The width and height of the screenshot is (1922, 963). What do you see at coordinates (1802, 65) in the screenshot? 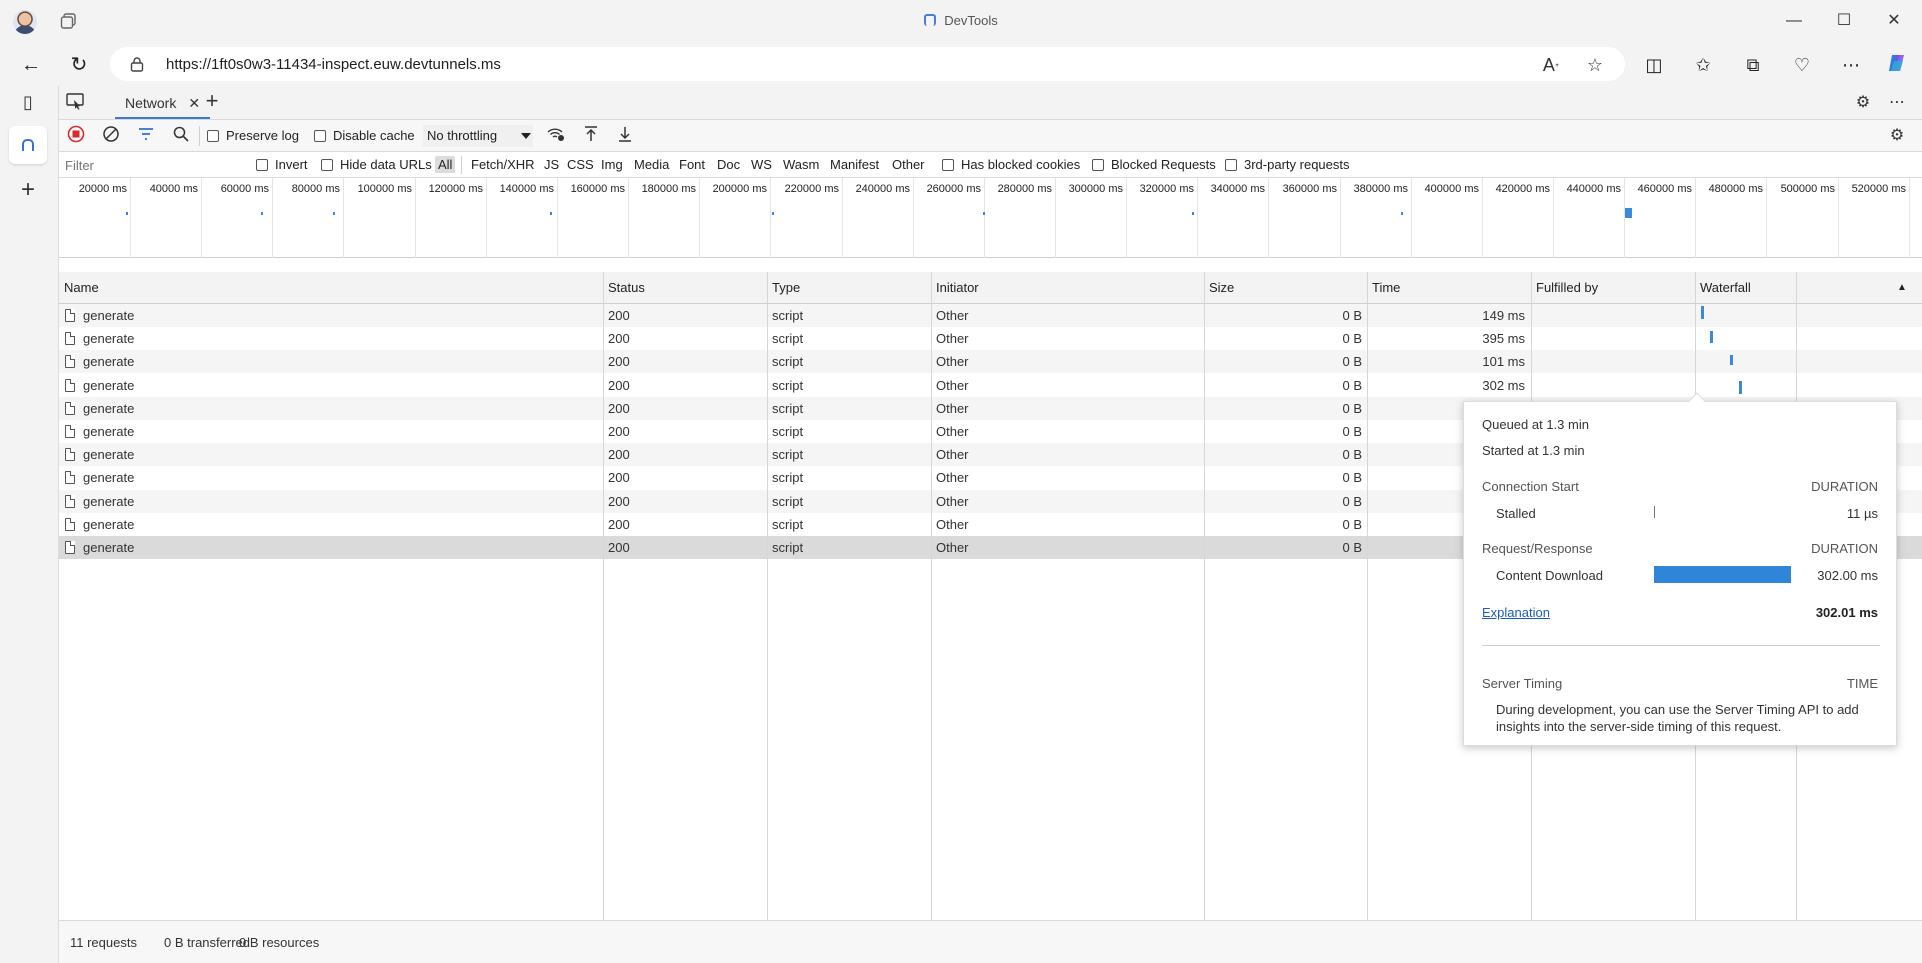
I see `browser-essentials-icon: ♡` at bounding box center [1802, 65].